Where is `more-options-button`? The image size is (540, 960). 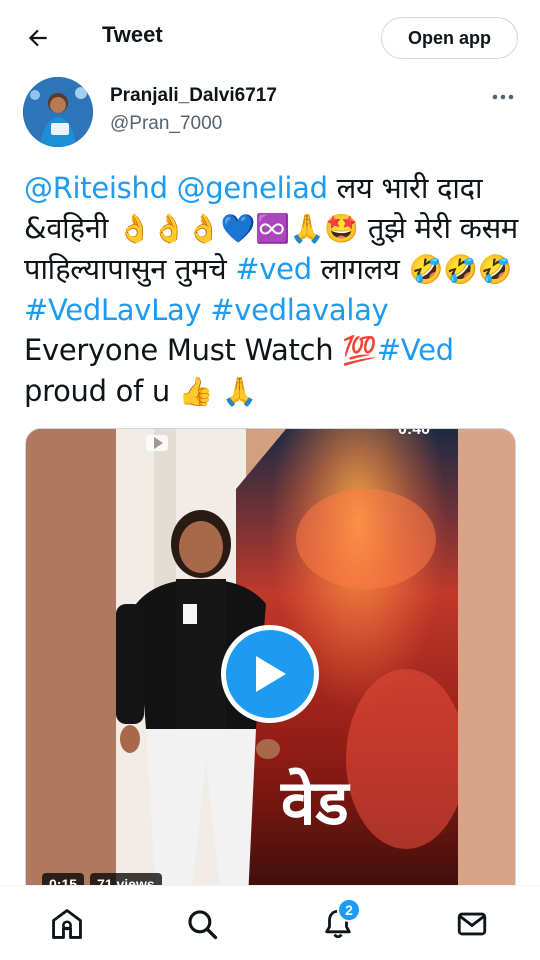 more-options-button is located at coordinates (503, 97).